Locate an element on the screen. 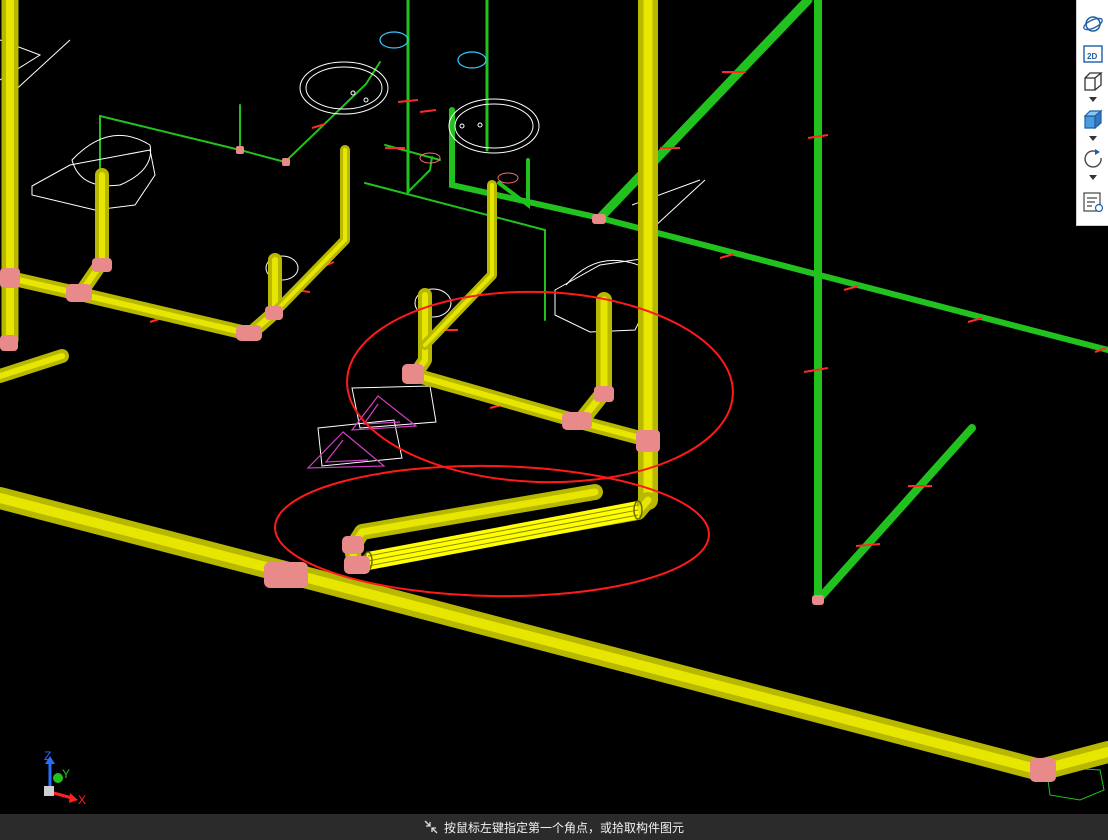 The height and width of the screenshot is (840, 1108). cube-outline-icon is located at coordinates (1093, 81).